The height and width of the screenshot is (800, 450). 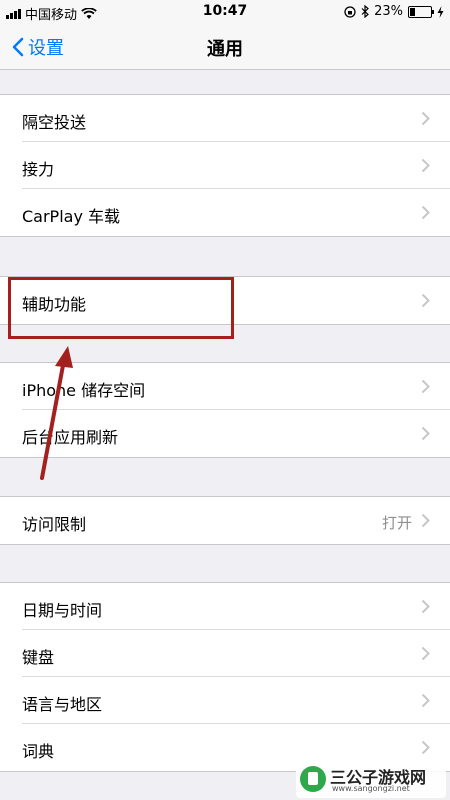 I want to click on row-label: 访问限制, so click(x=54, y=524).